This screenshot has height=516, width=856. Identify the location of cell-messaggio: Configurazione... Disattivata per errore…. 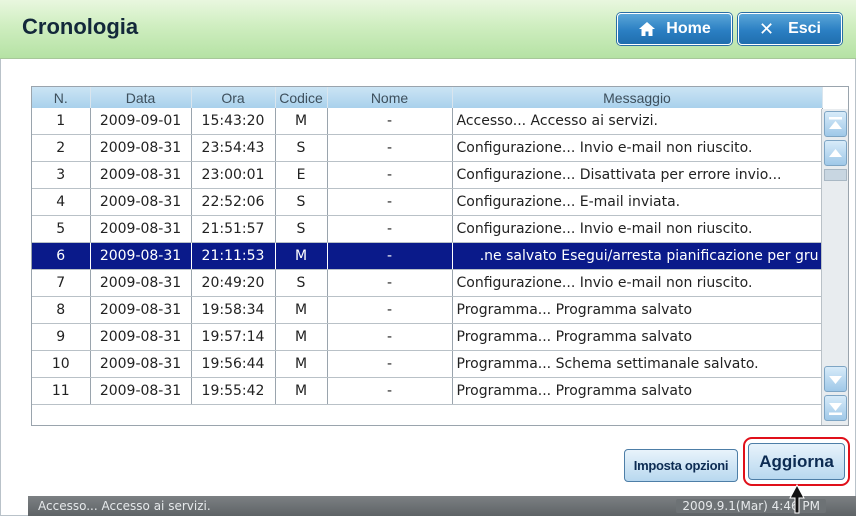
(637, 175).